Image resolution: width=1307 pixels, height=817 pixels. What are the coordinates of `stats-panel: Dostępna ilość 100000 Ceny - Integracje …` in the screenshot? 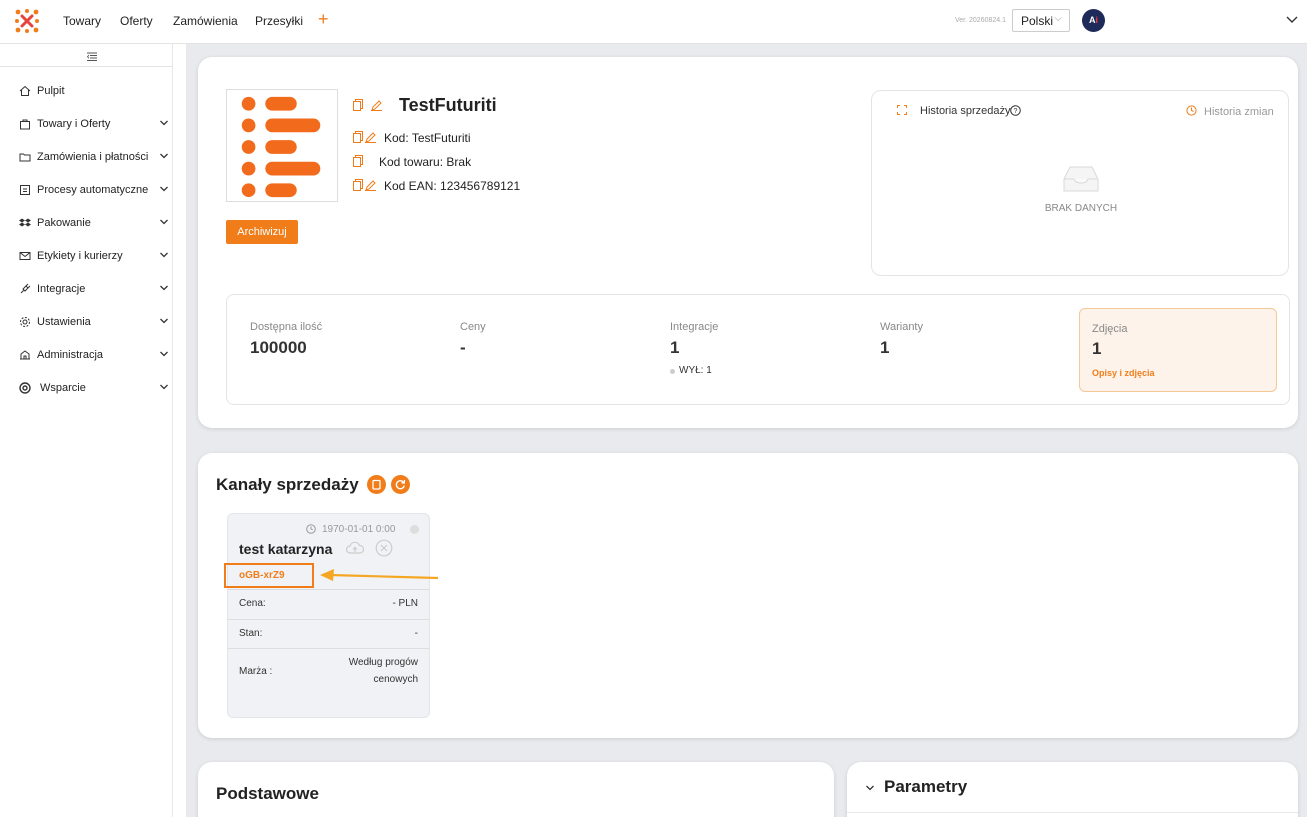 It's located at (758, 349).